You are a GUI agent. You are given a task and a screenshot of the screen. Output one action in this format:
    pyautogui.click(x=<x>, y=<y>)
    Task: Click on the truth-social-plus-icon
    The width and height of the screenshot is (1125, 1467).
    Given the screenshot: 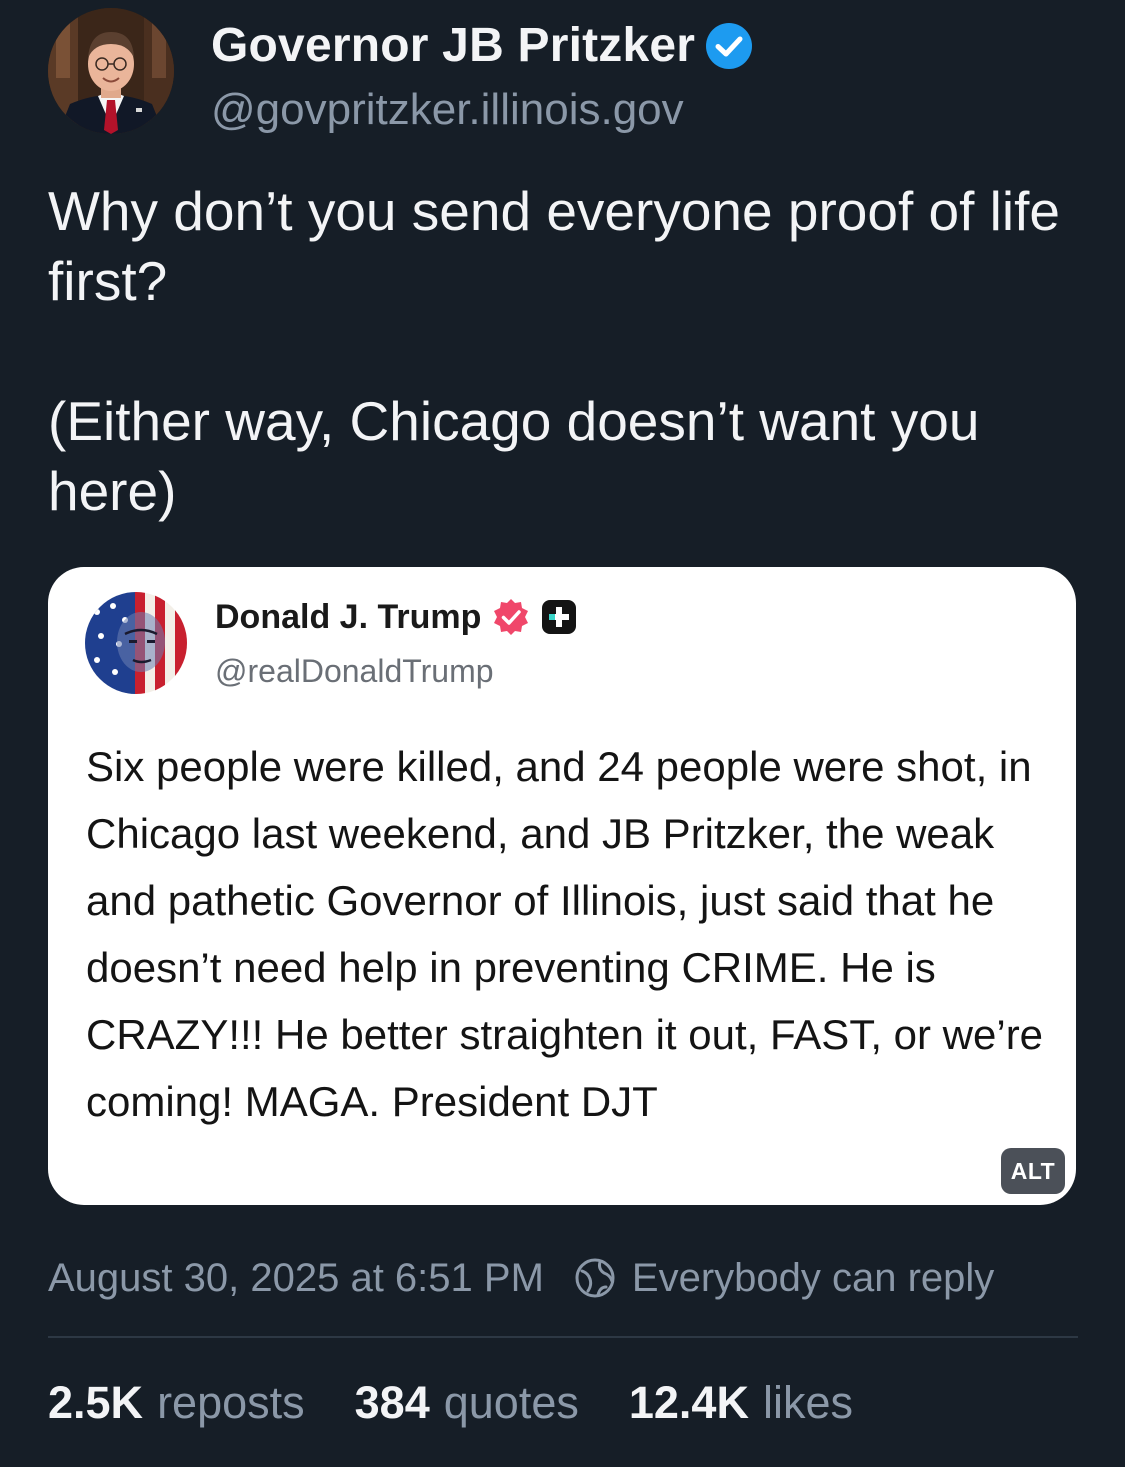 What is the action you would take?
    pyautogui.click(x=559, y=617)
    